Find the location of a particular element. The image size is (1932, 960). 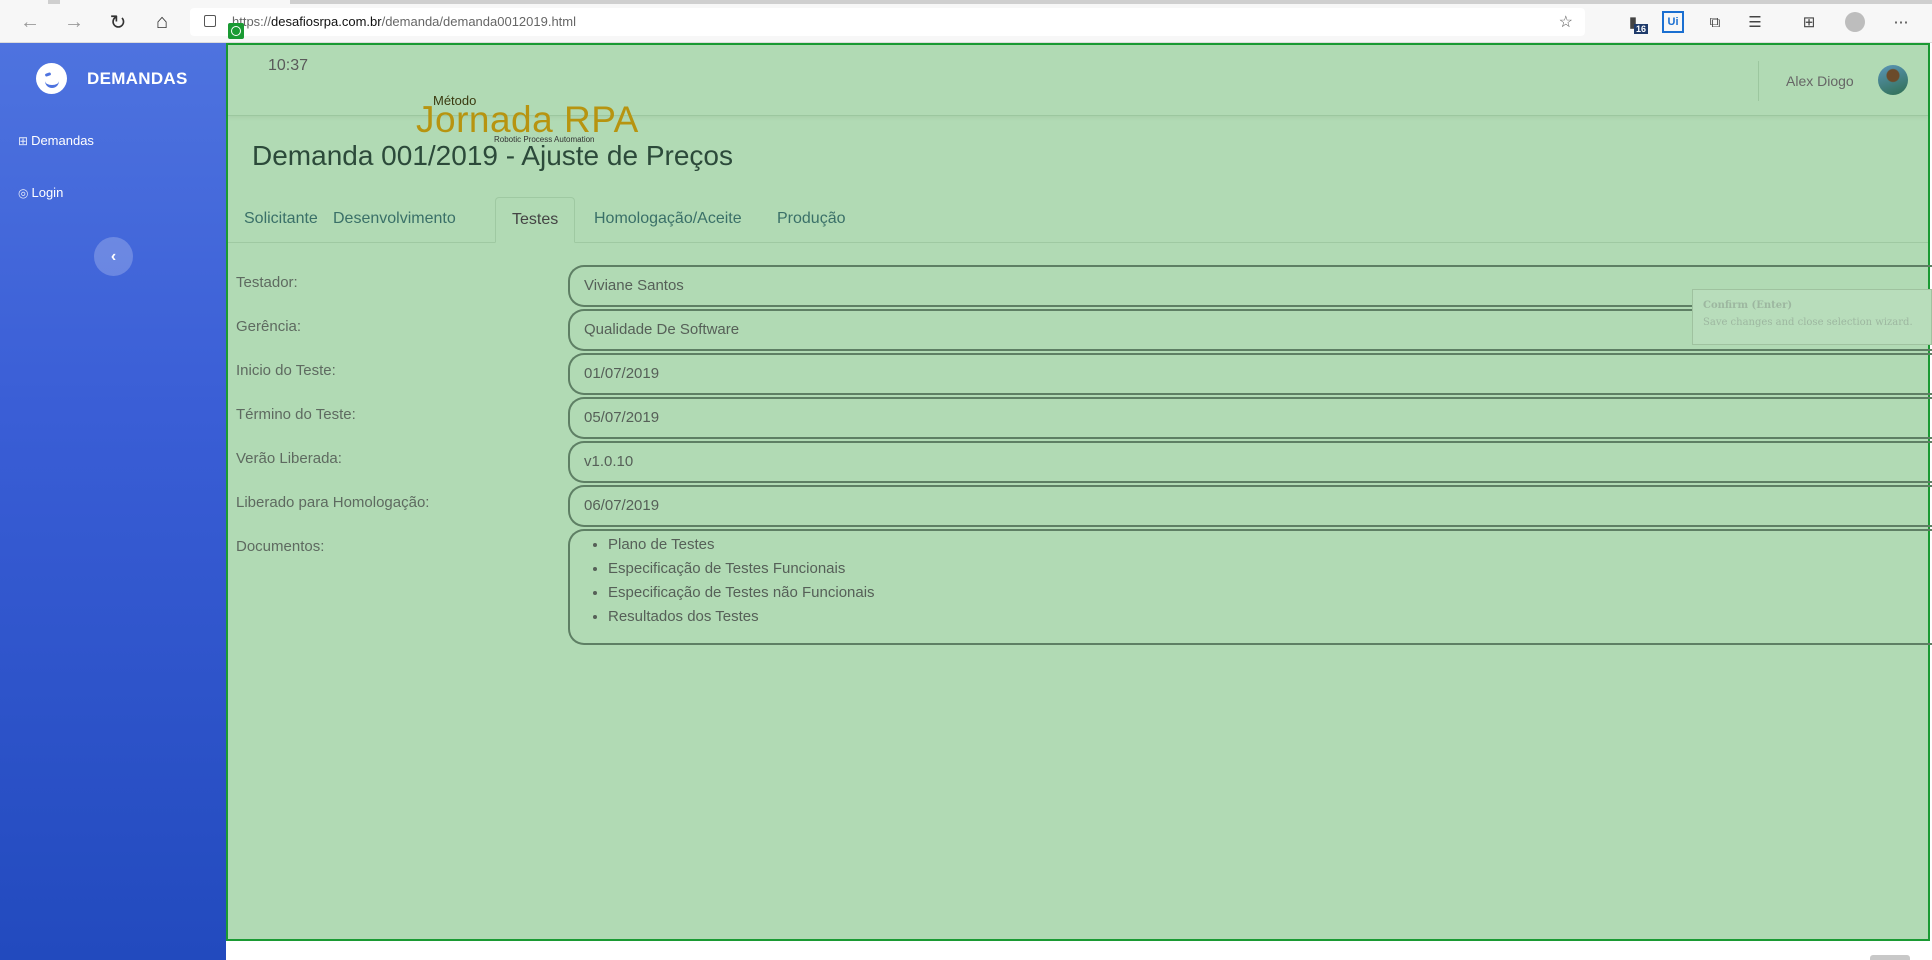

field-label: Liberado para Homologação: is located at coordinates (333, 502).